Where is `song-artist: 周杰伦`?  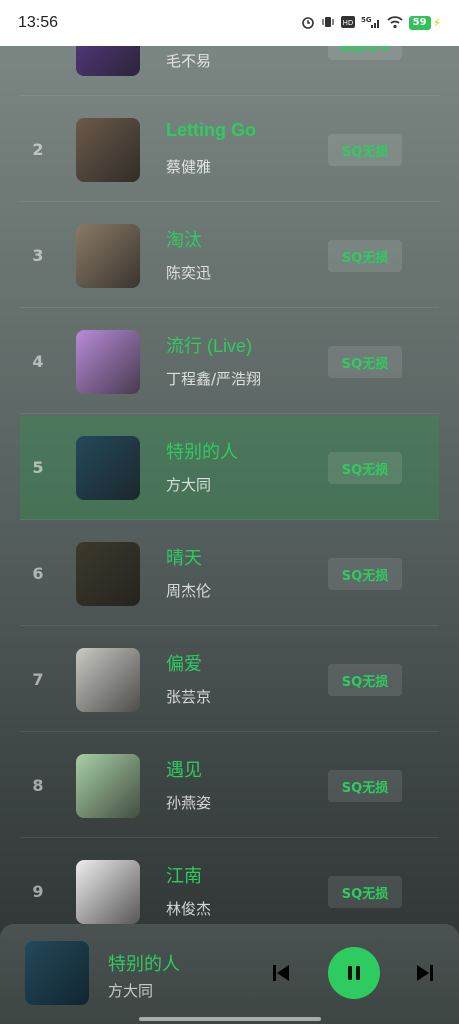
song-artist: 周杰伦 is located at coordinates (189, 591).